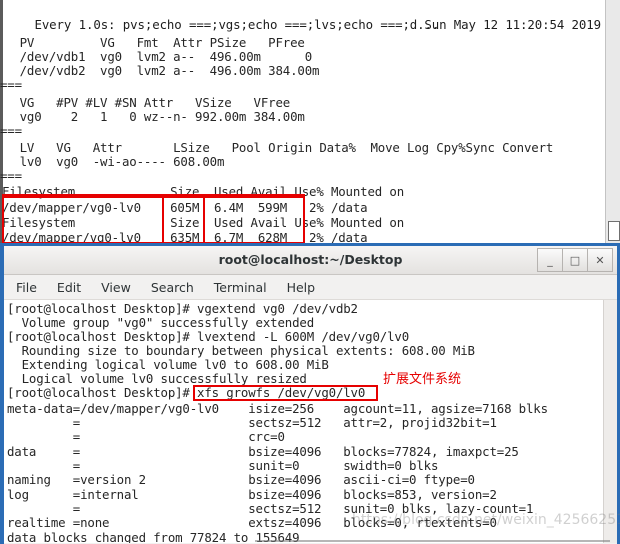 This screenshot has height=544, width=620. What do you see at coordinates (610, 421) in the screenshot?
I see `terminal-scrollbar` at bounding box center [610, 421].